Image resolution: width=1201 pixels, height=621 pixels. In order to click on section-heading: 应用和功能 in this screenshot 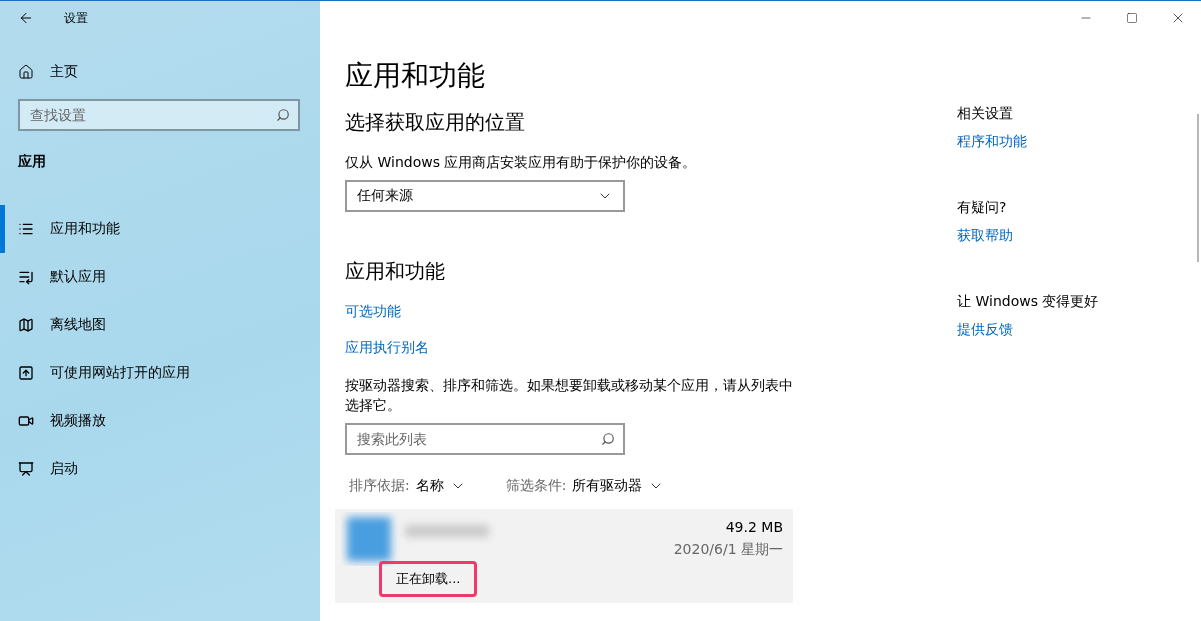, I will do `click(395, 271)`.